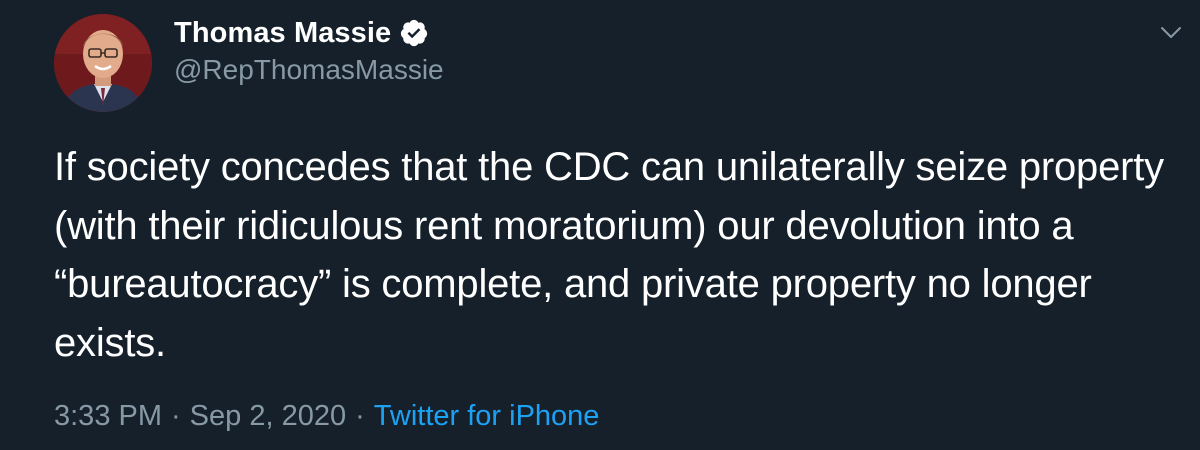 The height and width of the screenshot is (450, 1200). I want to click on user-handle: @RepThomasMassie, so click(309, 70).